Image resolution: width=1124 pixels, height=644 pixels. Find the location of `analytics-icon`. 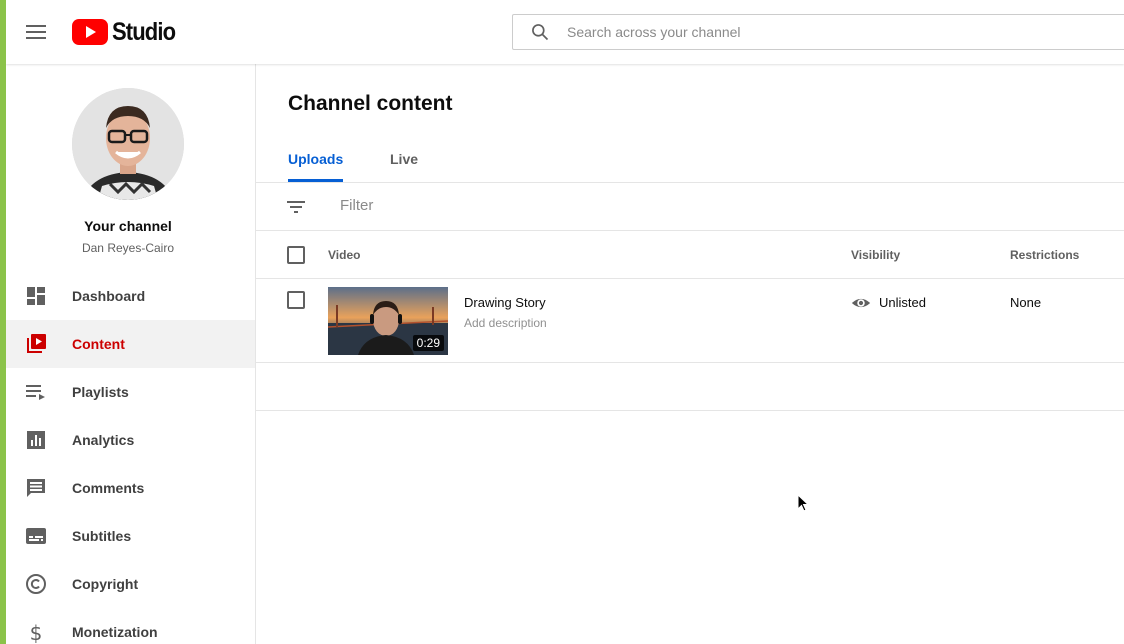

analytics-icon is located at coordinates (36, 440).